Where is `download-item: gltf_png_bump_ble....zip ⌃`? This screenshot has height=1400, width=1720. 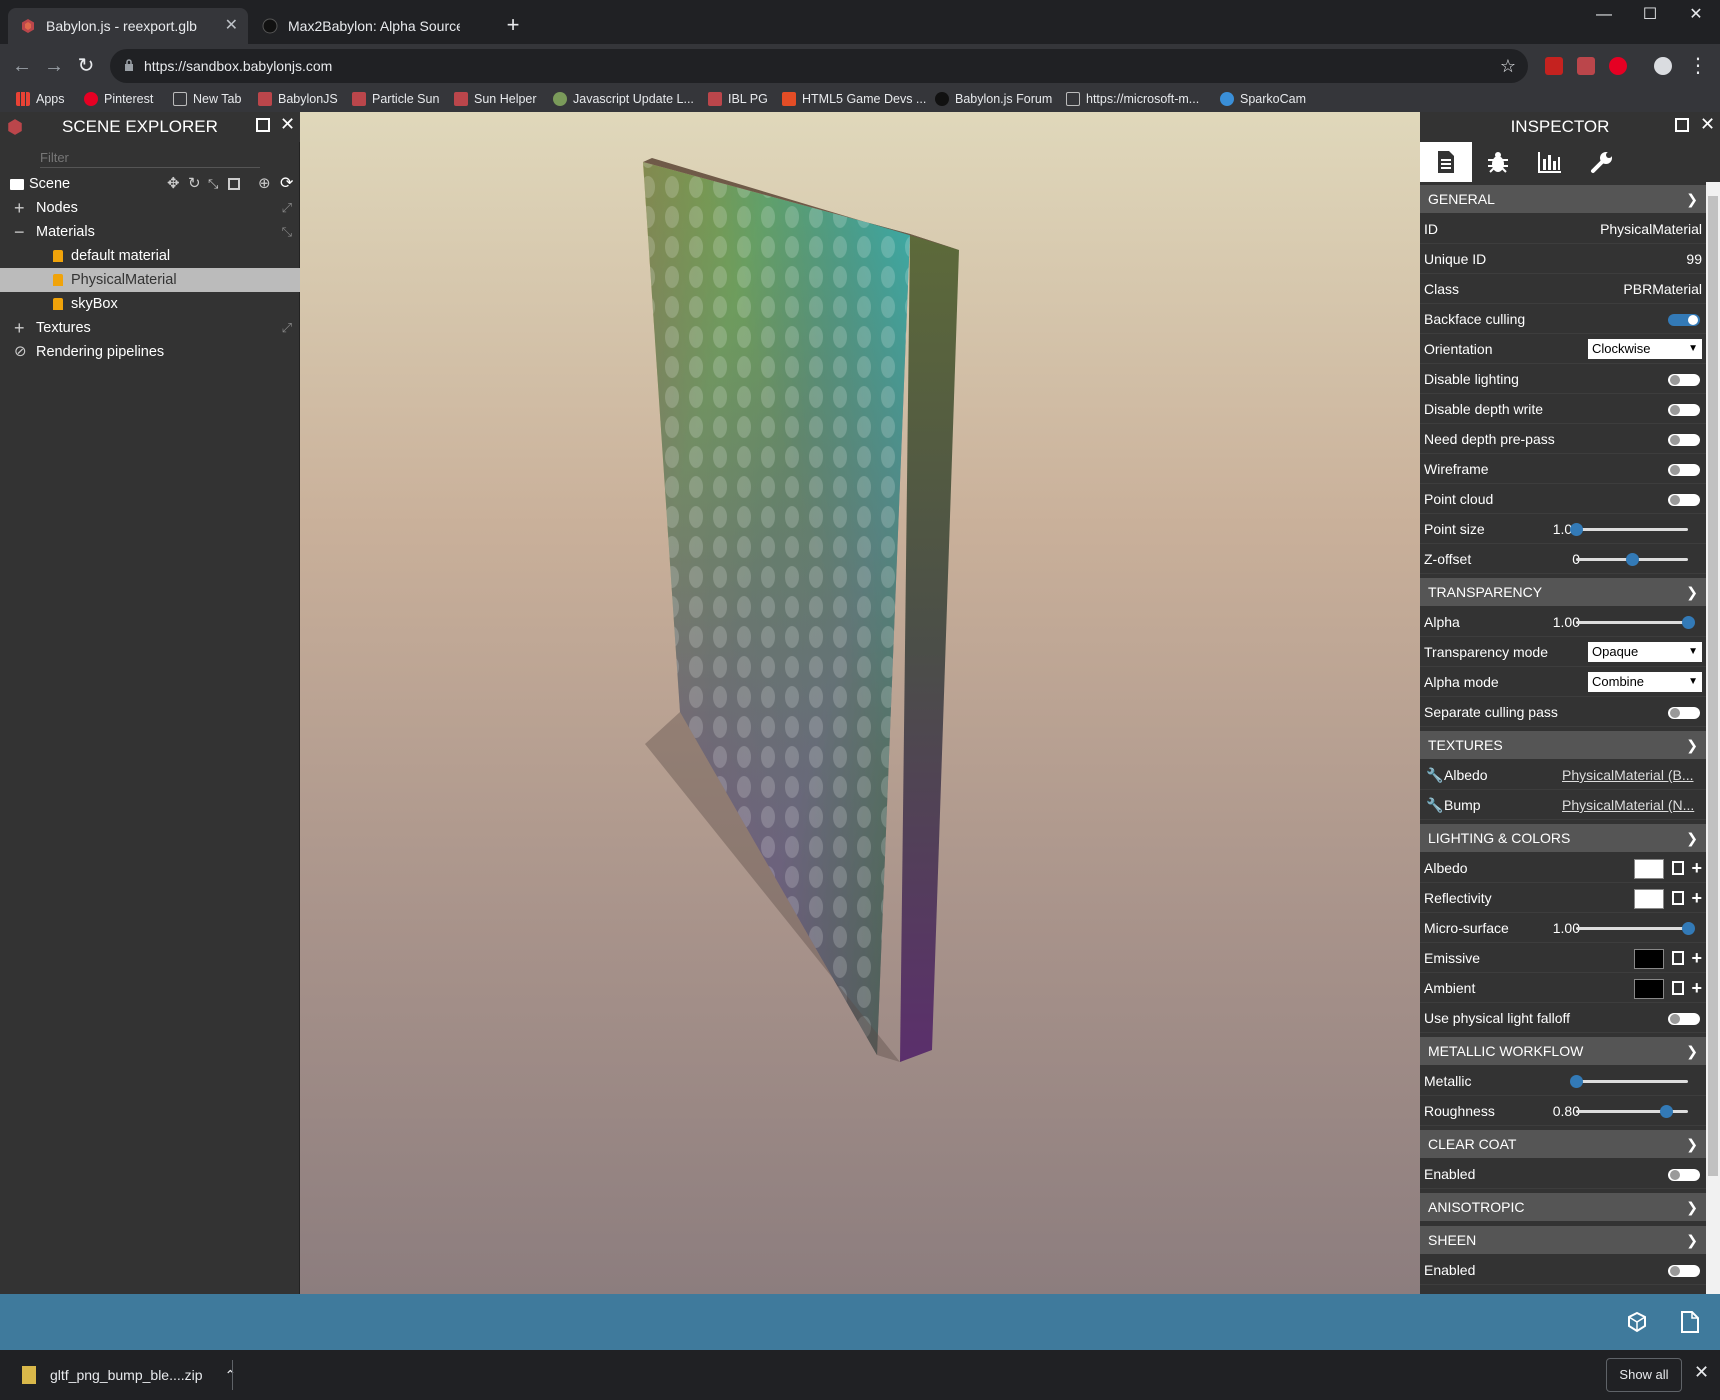 download-item: gltf_png_bump_ble....zip ⌃ is located at coordinates (128, 1375).